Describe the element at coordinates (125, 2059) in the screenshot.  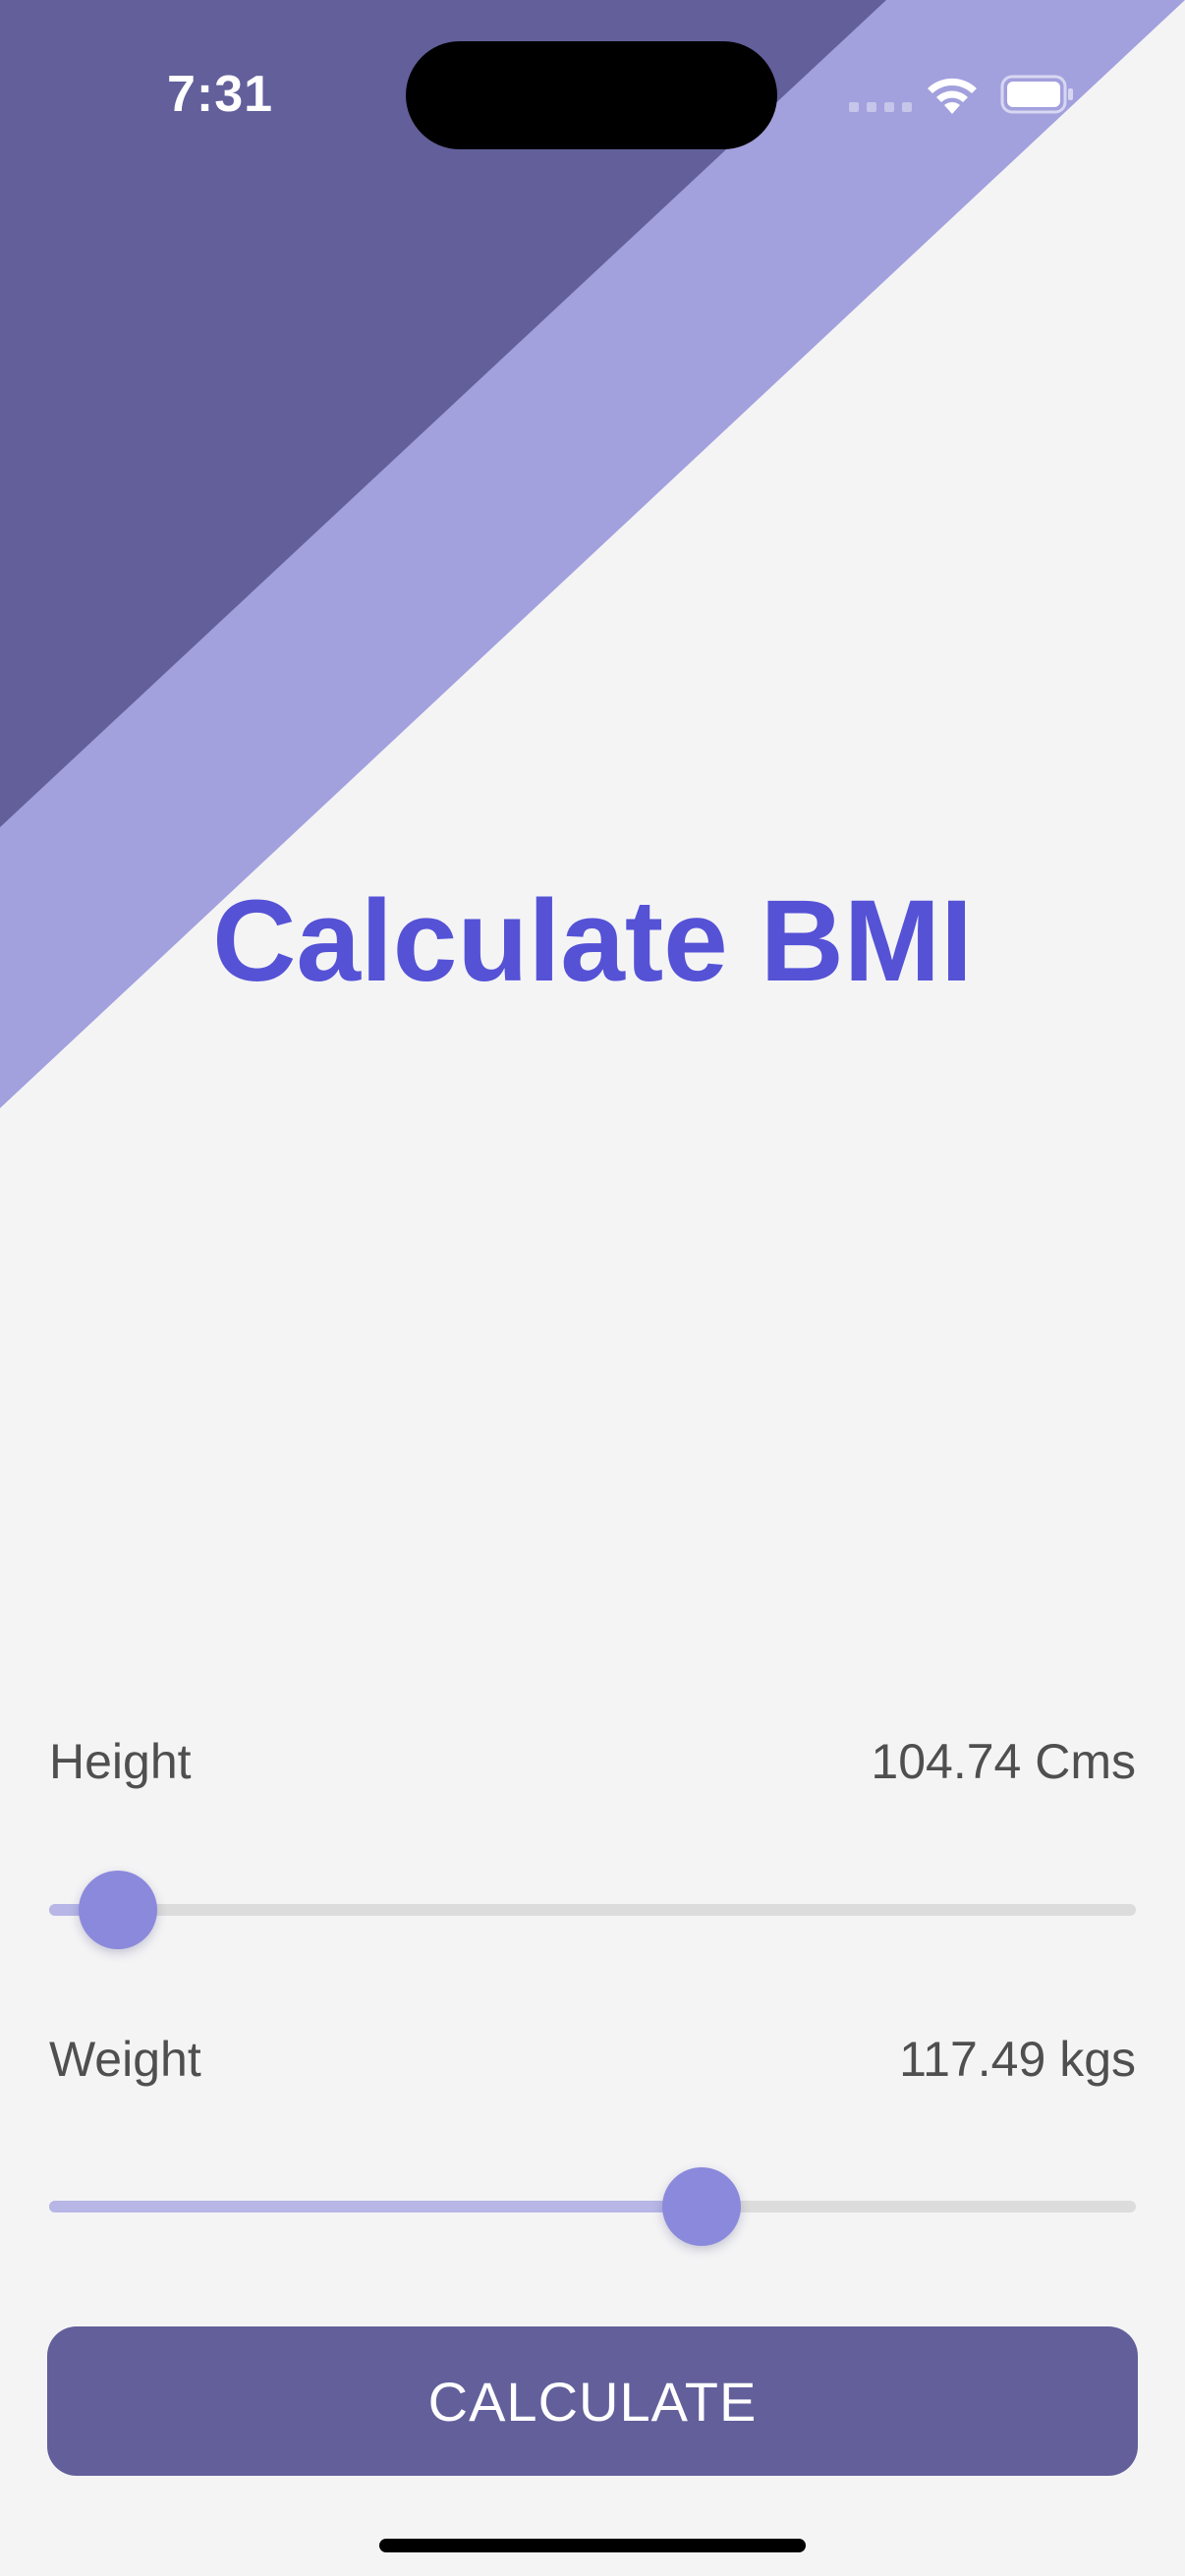
I see `weight-label: Weight` at that location.